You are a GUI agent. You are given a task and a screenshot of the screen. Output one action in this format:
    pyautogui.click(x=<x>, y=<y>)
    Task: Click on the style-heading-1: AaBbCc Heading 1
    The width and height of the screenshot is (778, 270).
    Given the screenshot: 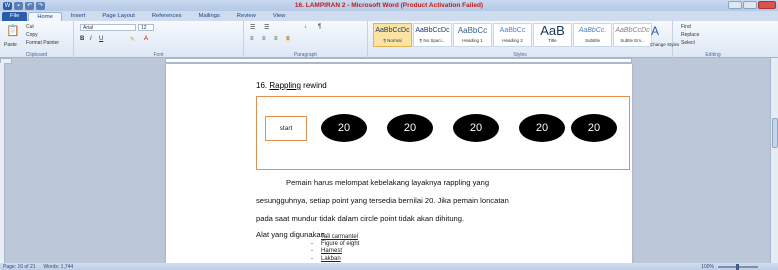 What is the action you would take?
    pyautogui.click(x=472, y=35)
    